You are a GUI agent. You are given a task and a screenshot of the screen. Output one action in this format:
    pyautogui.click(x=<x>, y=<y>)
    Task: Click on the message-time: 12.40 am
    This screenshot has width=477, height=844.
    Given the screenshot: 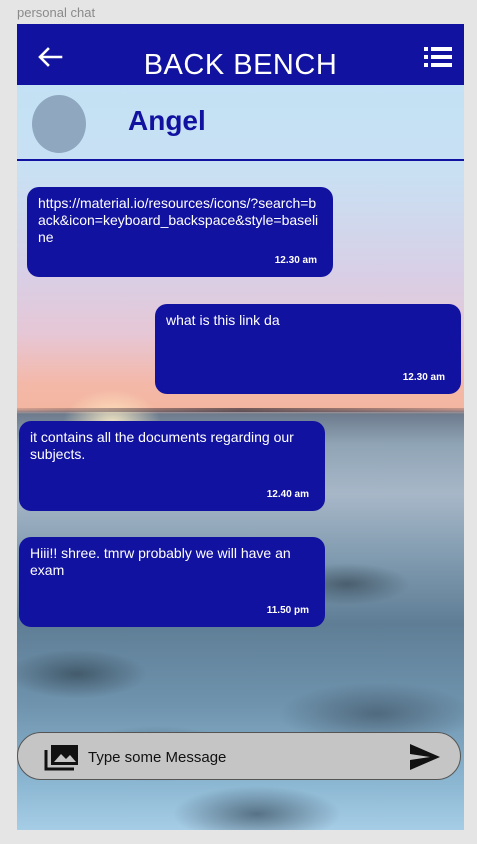 What is the action you would take?
    pyautogui.click(x=287, y=494)
    